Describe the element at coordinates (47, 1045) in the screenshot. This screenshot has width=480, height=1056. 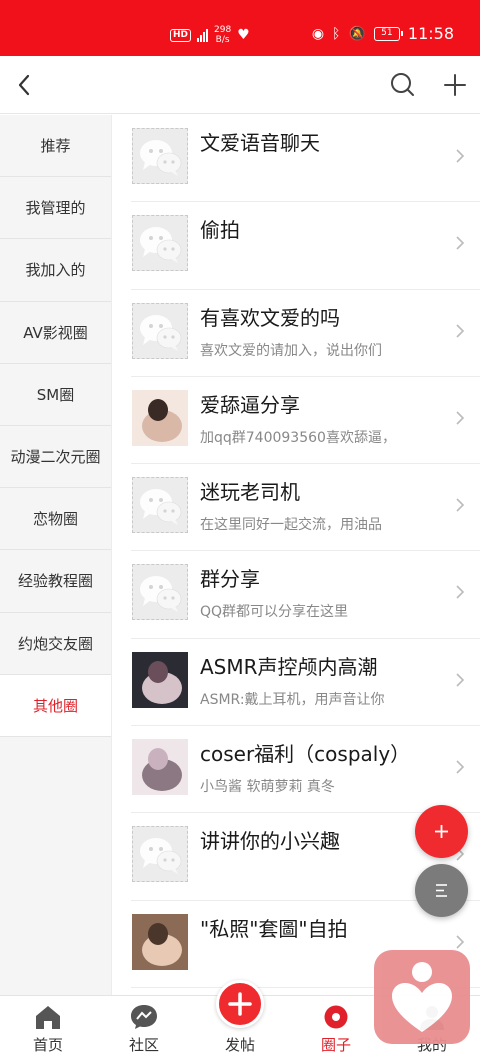
I see `nav-label: 首页` at that location.